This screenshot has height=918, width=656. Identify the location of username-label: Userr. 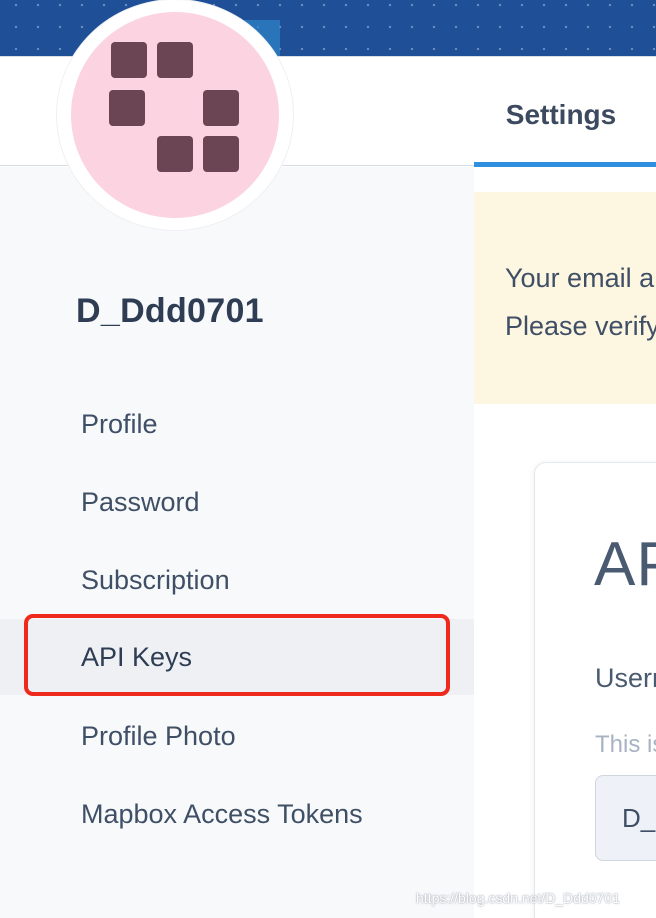
(625, 678).